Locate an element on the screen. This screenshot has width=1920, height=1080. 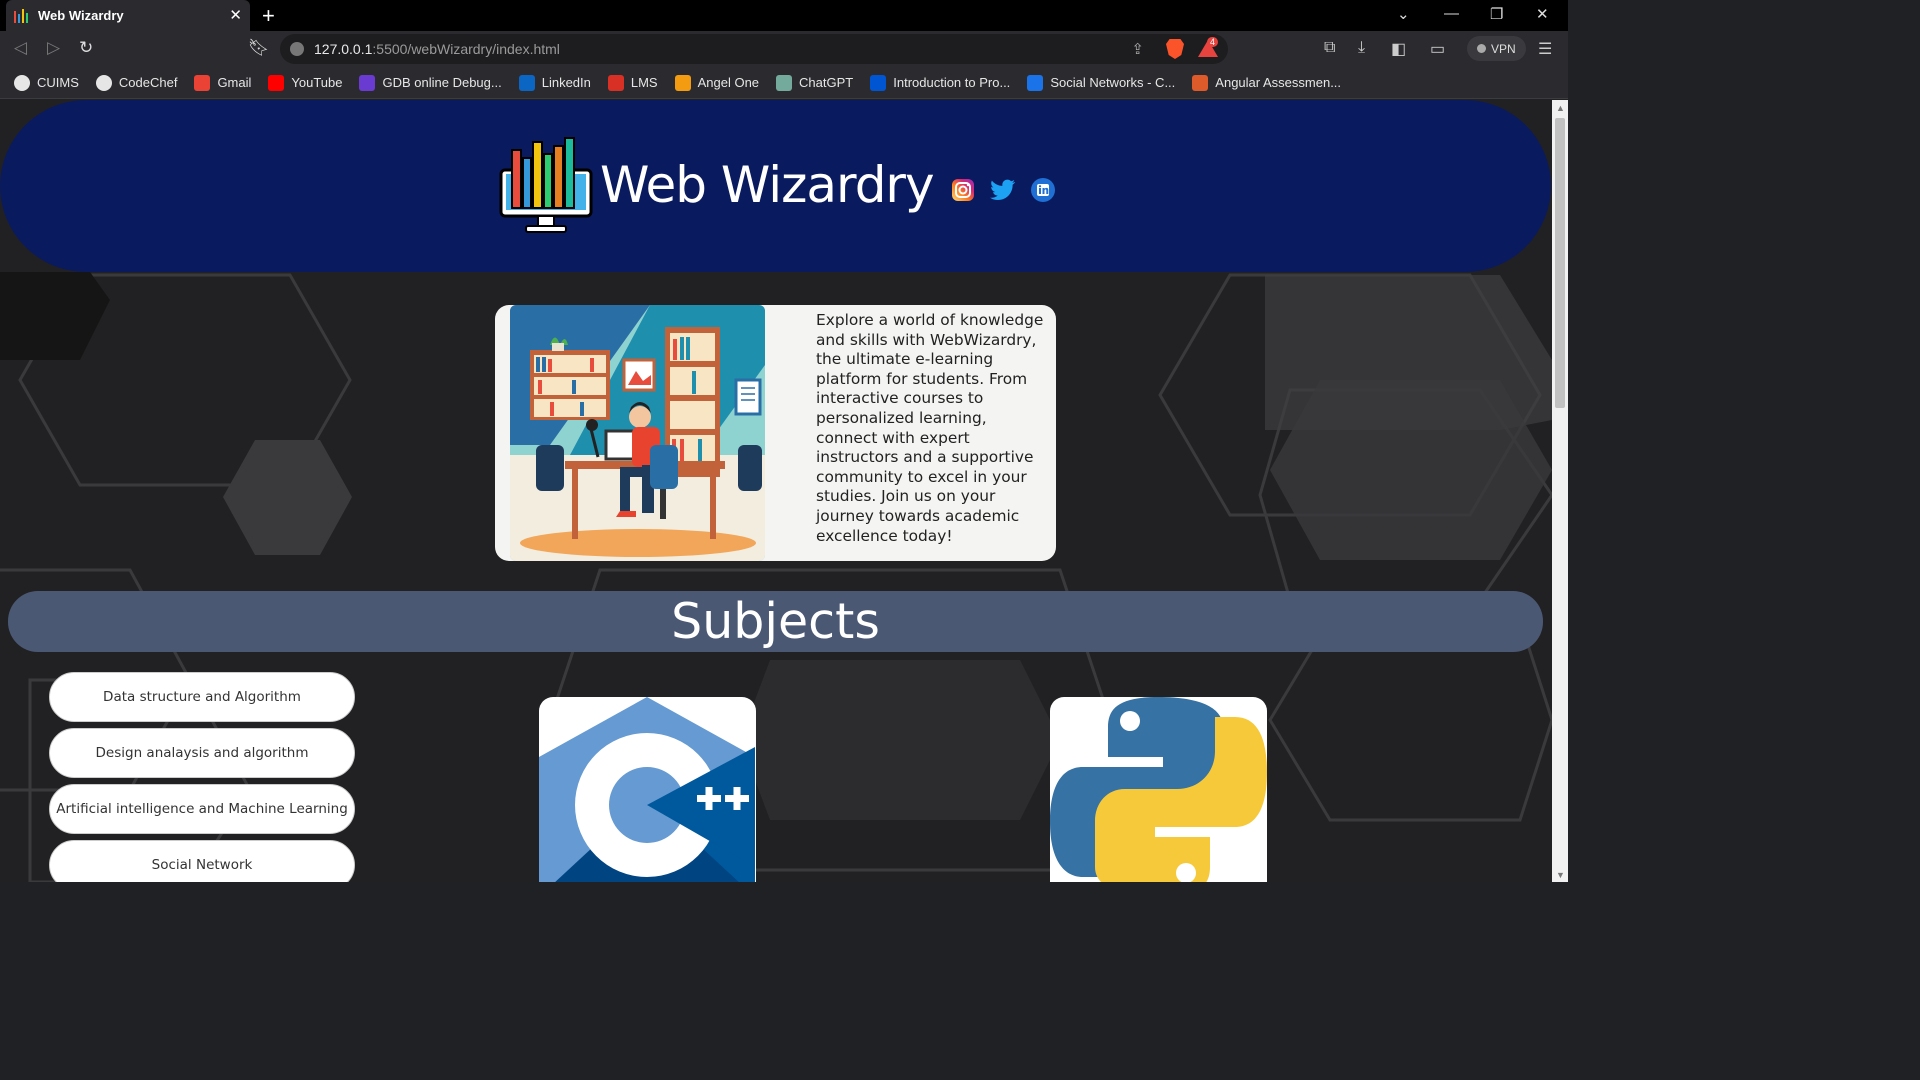
swayam-icon is located at coordinates (1035, 82).